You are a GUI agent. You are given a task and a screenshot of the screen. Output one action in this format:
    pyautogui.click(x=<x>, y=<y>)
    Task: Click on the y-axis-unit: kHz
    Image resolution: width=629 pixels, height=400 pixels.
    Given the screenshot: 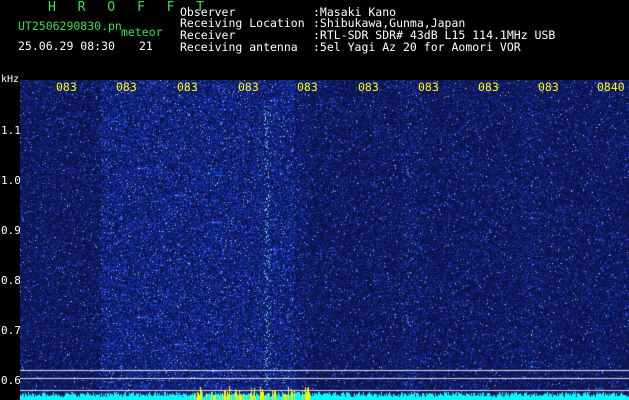 What is the action you would take?
    pyautogui.click(x=10, y=79)
    